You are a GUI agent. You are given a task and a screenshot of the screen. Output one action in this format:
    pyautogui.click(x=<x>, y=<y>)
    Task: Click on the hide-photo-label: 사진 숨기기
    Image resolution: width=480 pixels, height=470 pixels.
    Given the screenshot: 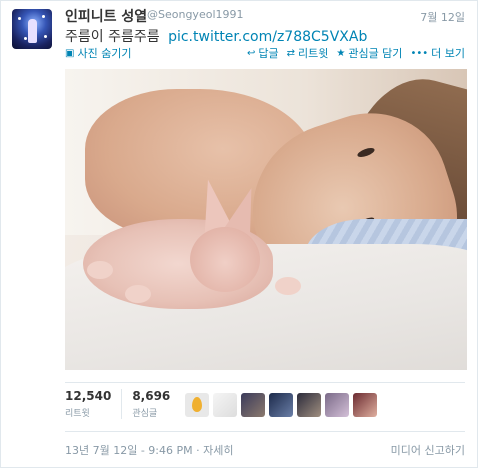 What is the action you would take?
    pyautogui.click(x=104, y=53)
    